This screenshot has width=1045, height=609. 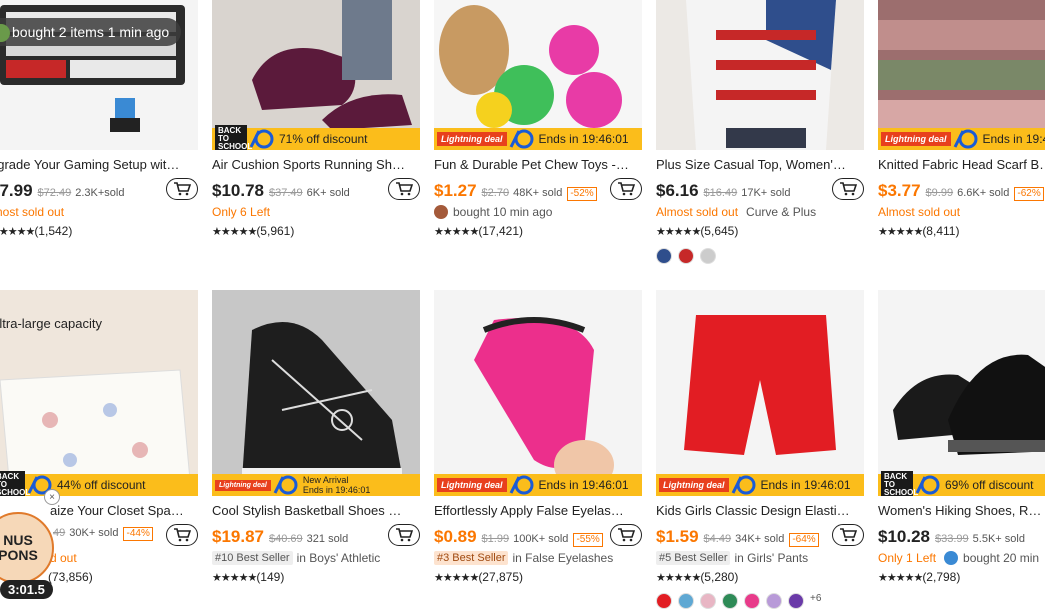 I want to click on original-price: $33.99, so click(x=952, y=539).